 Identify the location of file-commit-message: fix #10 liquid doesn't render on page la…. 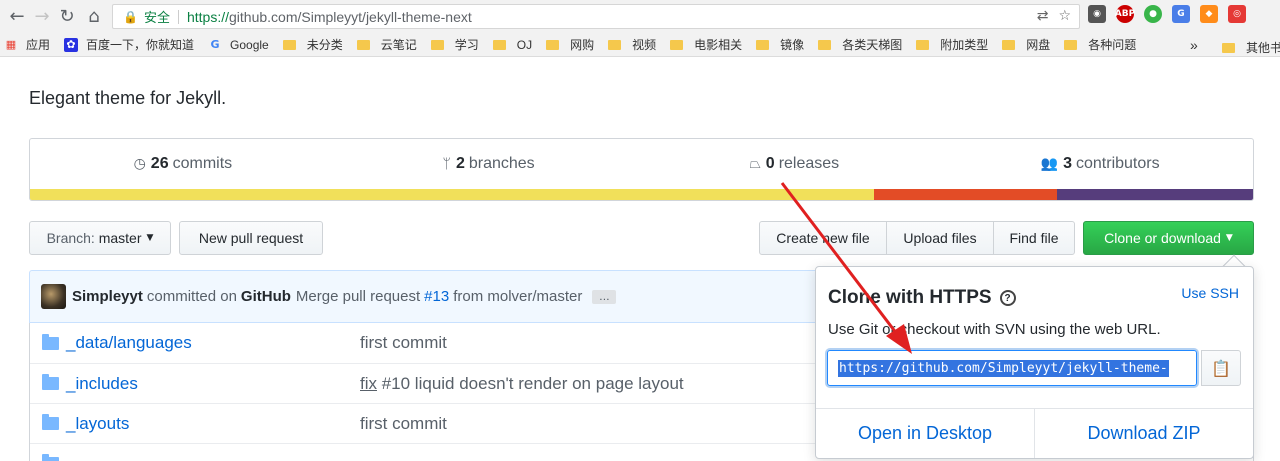
(522, 384).